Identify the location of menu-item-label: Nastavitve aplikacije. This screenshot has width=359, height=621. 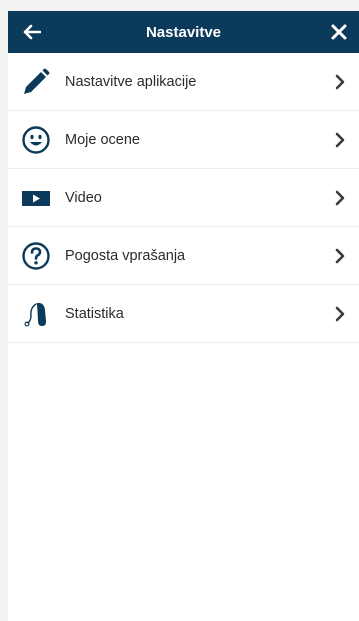
(131, 81).